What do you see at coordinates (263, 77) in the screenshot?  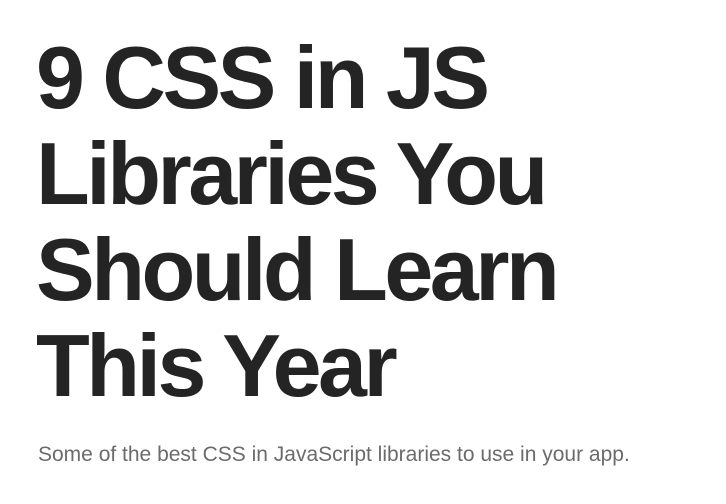 I see `article-title-line: 9 CSS in JS` at bounding box center [263, 77].